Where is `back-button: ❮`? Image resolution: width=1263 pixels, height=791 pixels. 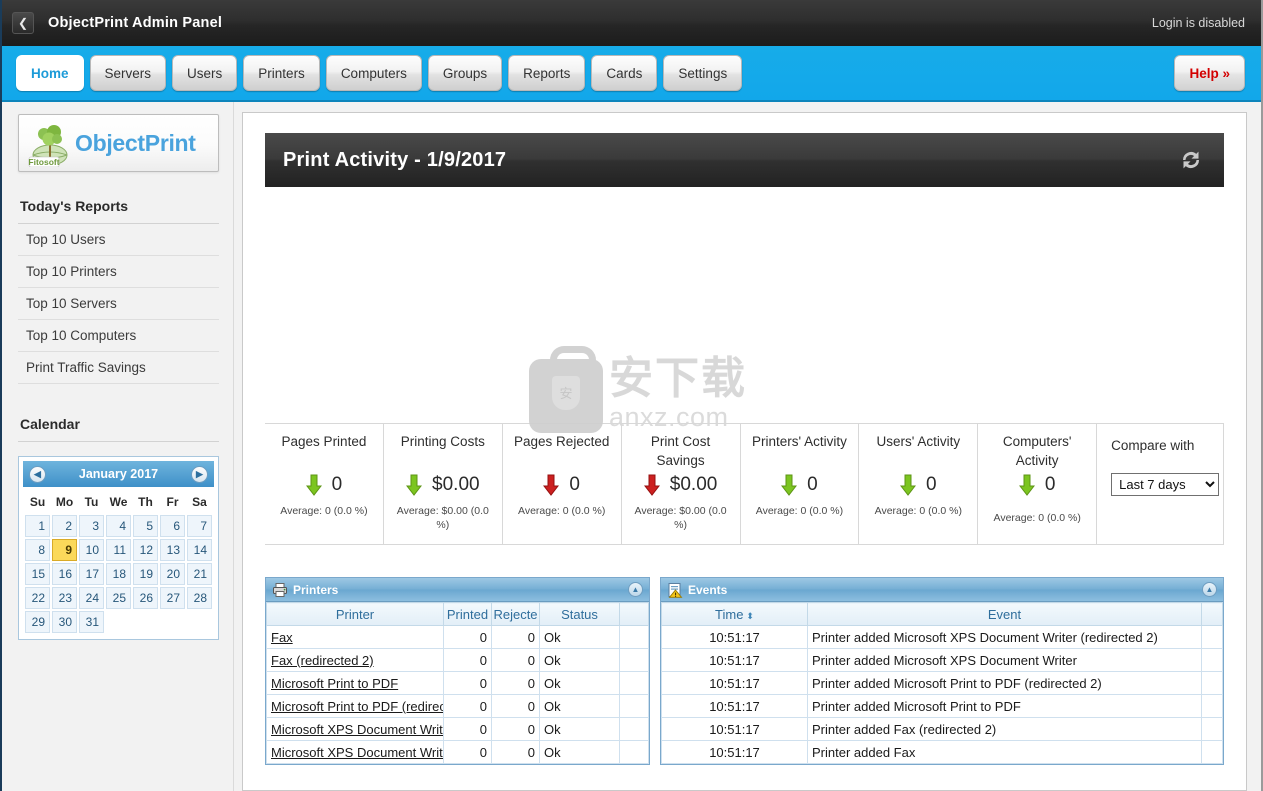
back-button: ❮ is located at coordinates (23, 23).